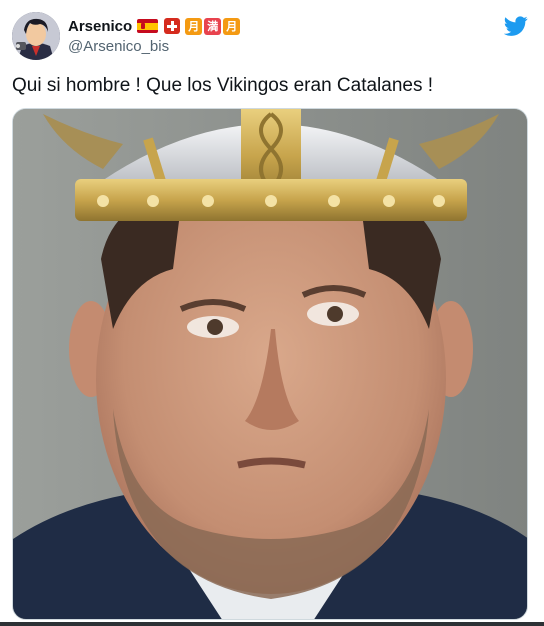 This screenshot has height=626, width=544. What do you see at coordinates (154, 46) in the screenshot?
I see `user-handle: @Arsenico_bis` at bounding box center [154, 46].